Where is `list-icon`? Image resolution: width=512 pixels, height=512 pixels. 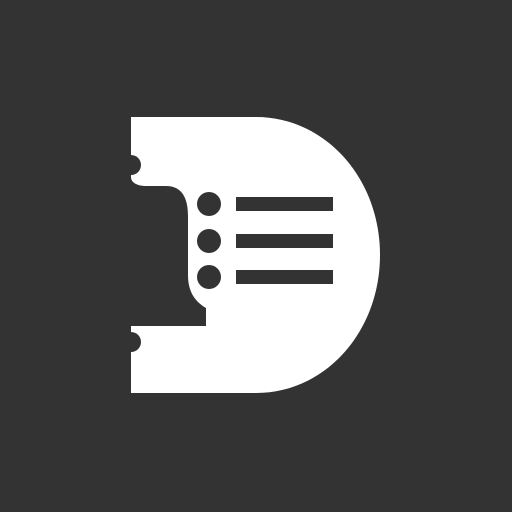
list-icon is located at coordinates (265, 240).